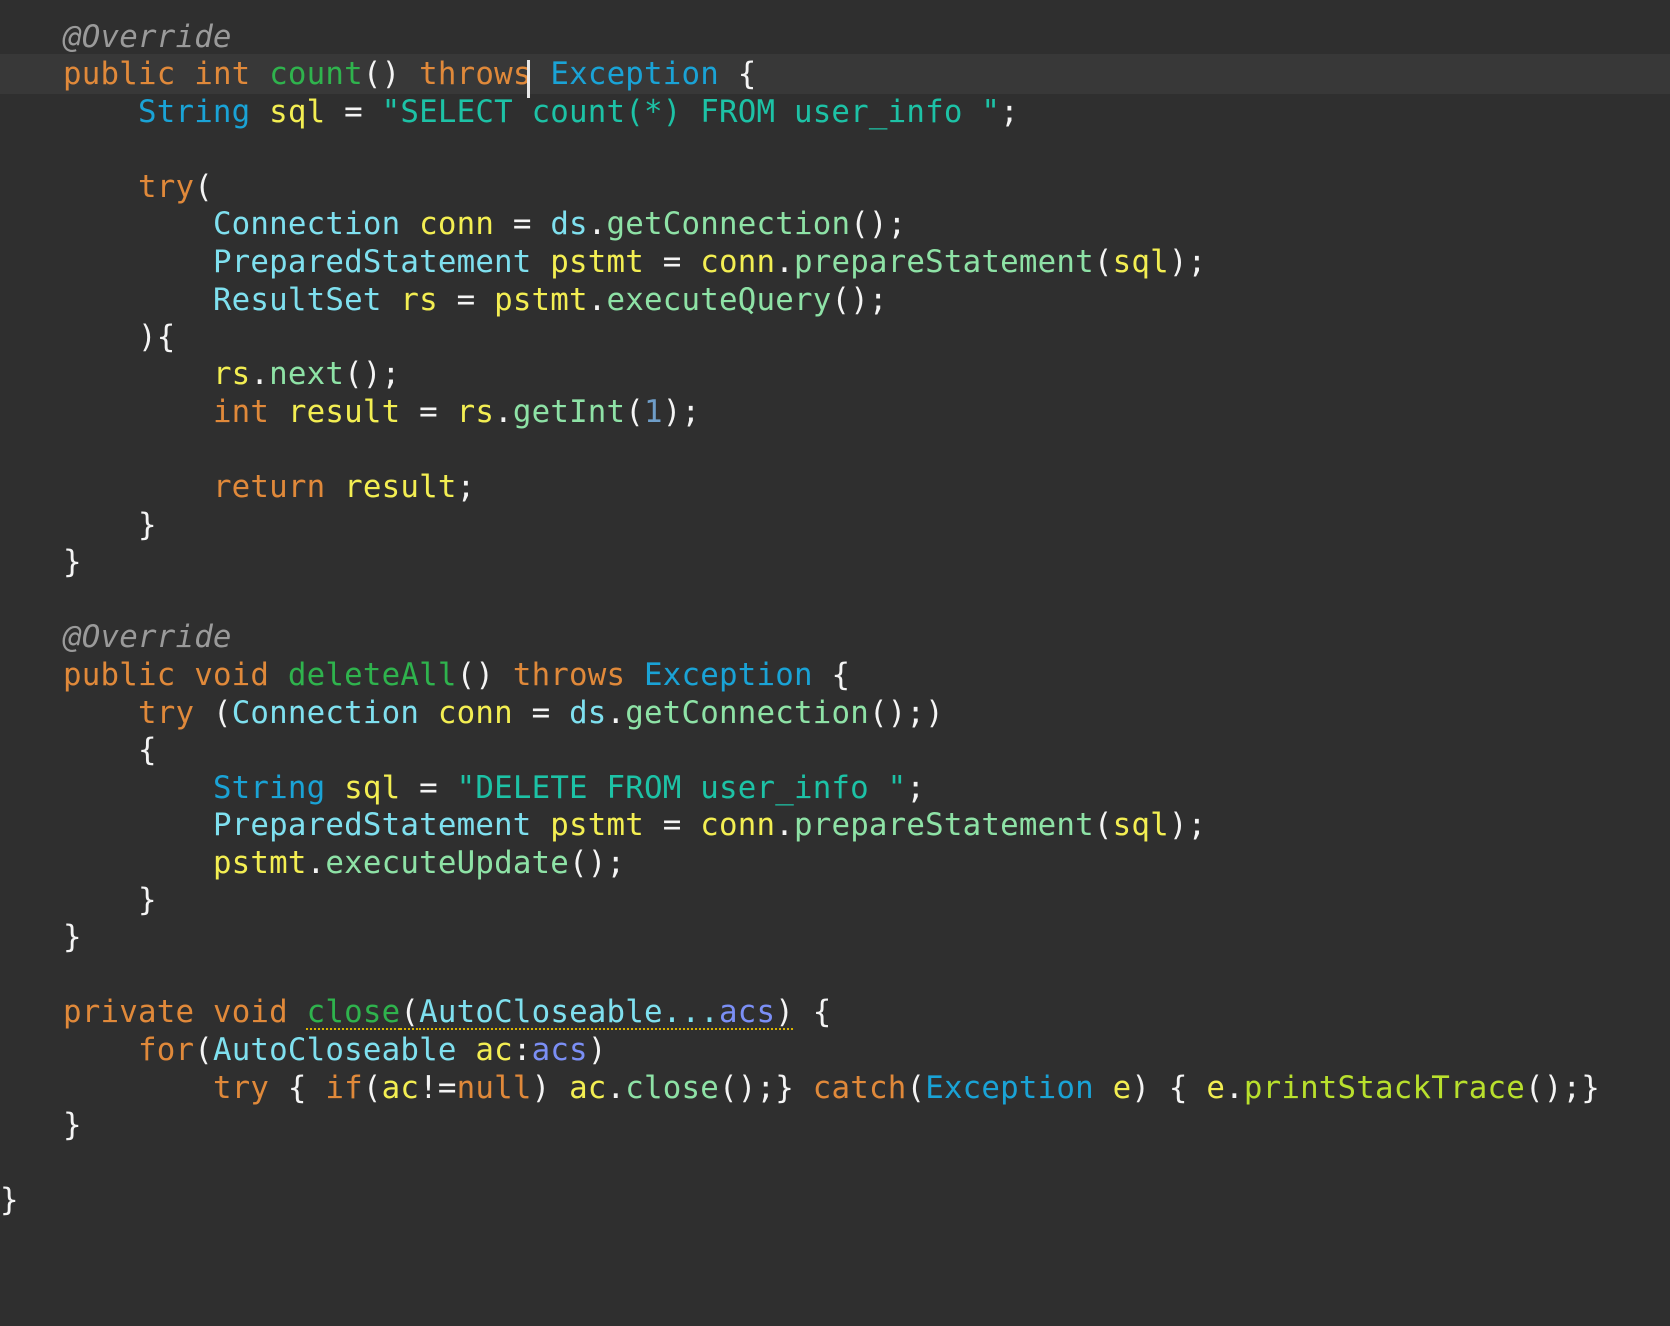  I want to click on code-token: Connection, so click(325, 713).